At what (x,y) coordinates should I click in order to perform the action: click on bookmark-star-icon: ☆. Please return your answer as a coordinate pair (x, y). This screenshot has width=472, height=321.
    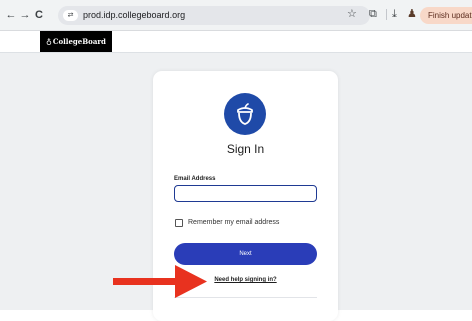
    Looking at the image, I should click on (352, 14).